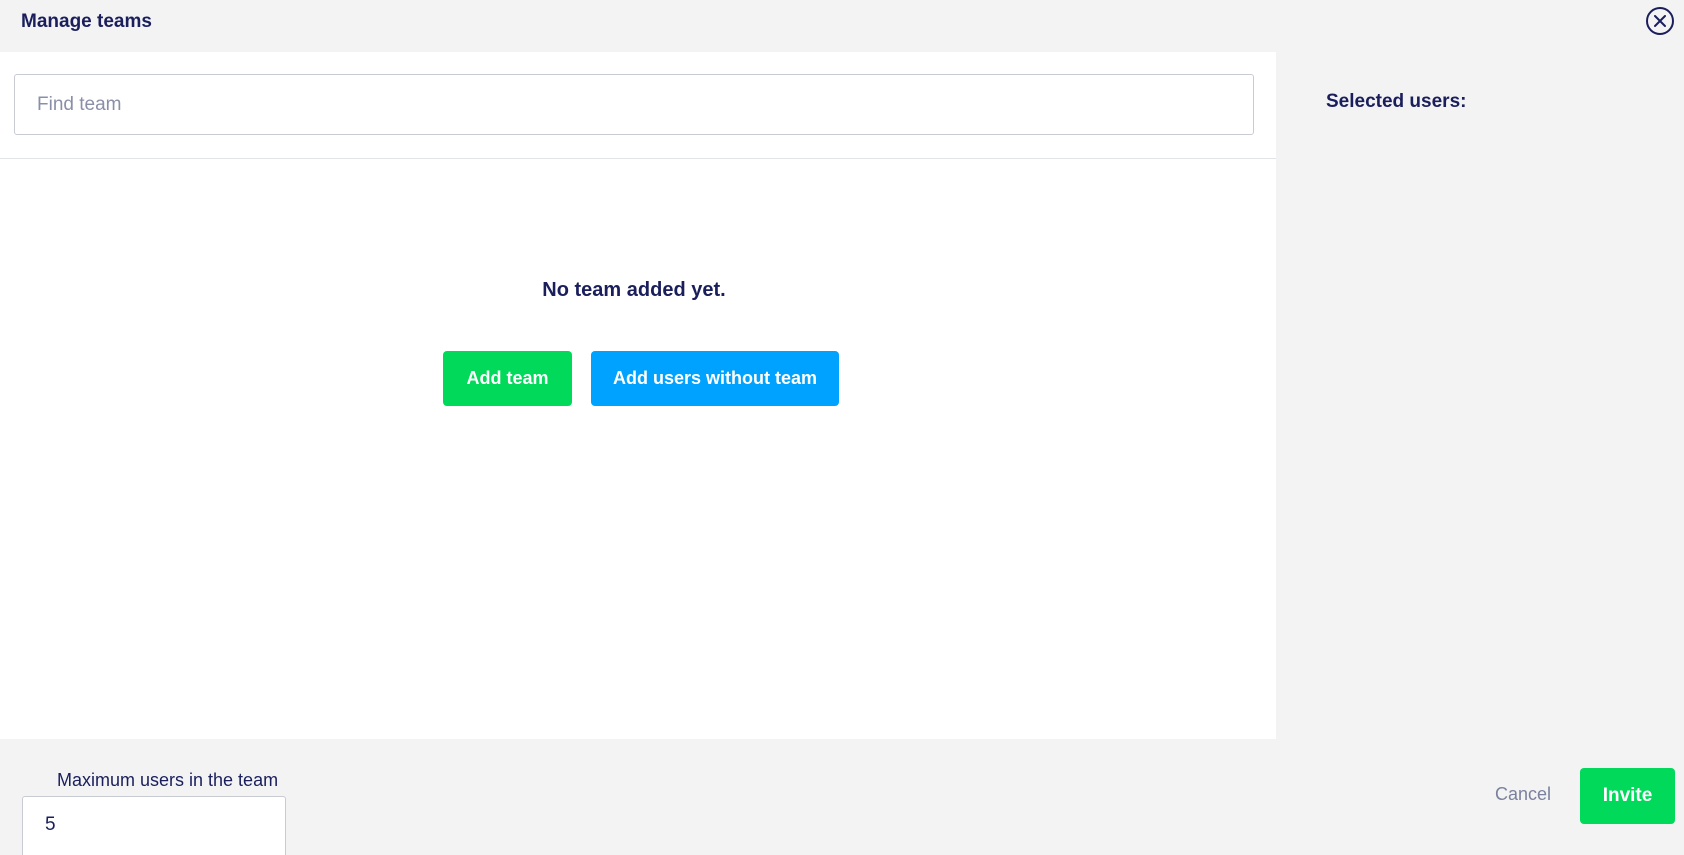 The image size is (1684, 855). I want to click on find-team-input, so click(634, 104).